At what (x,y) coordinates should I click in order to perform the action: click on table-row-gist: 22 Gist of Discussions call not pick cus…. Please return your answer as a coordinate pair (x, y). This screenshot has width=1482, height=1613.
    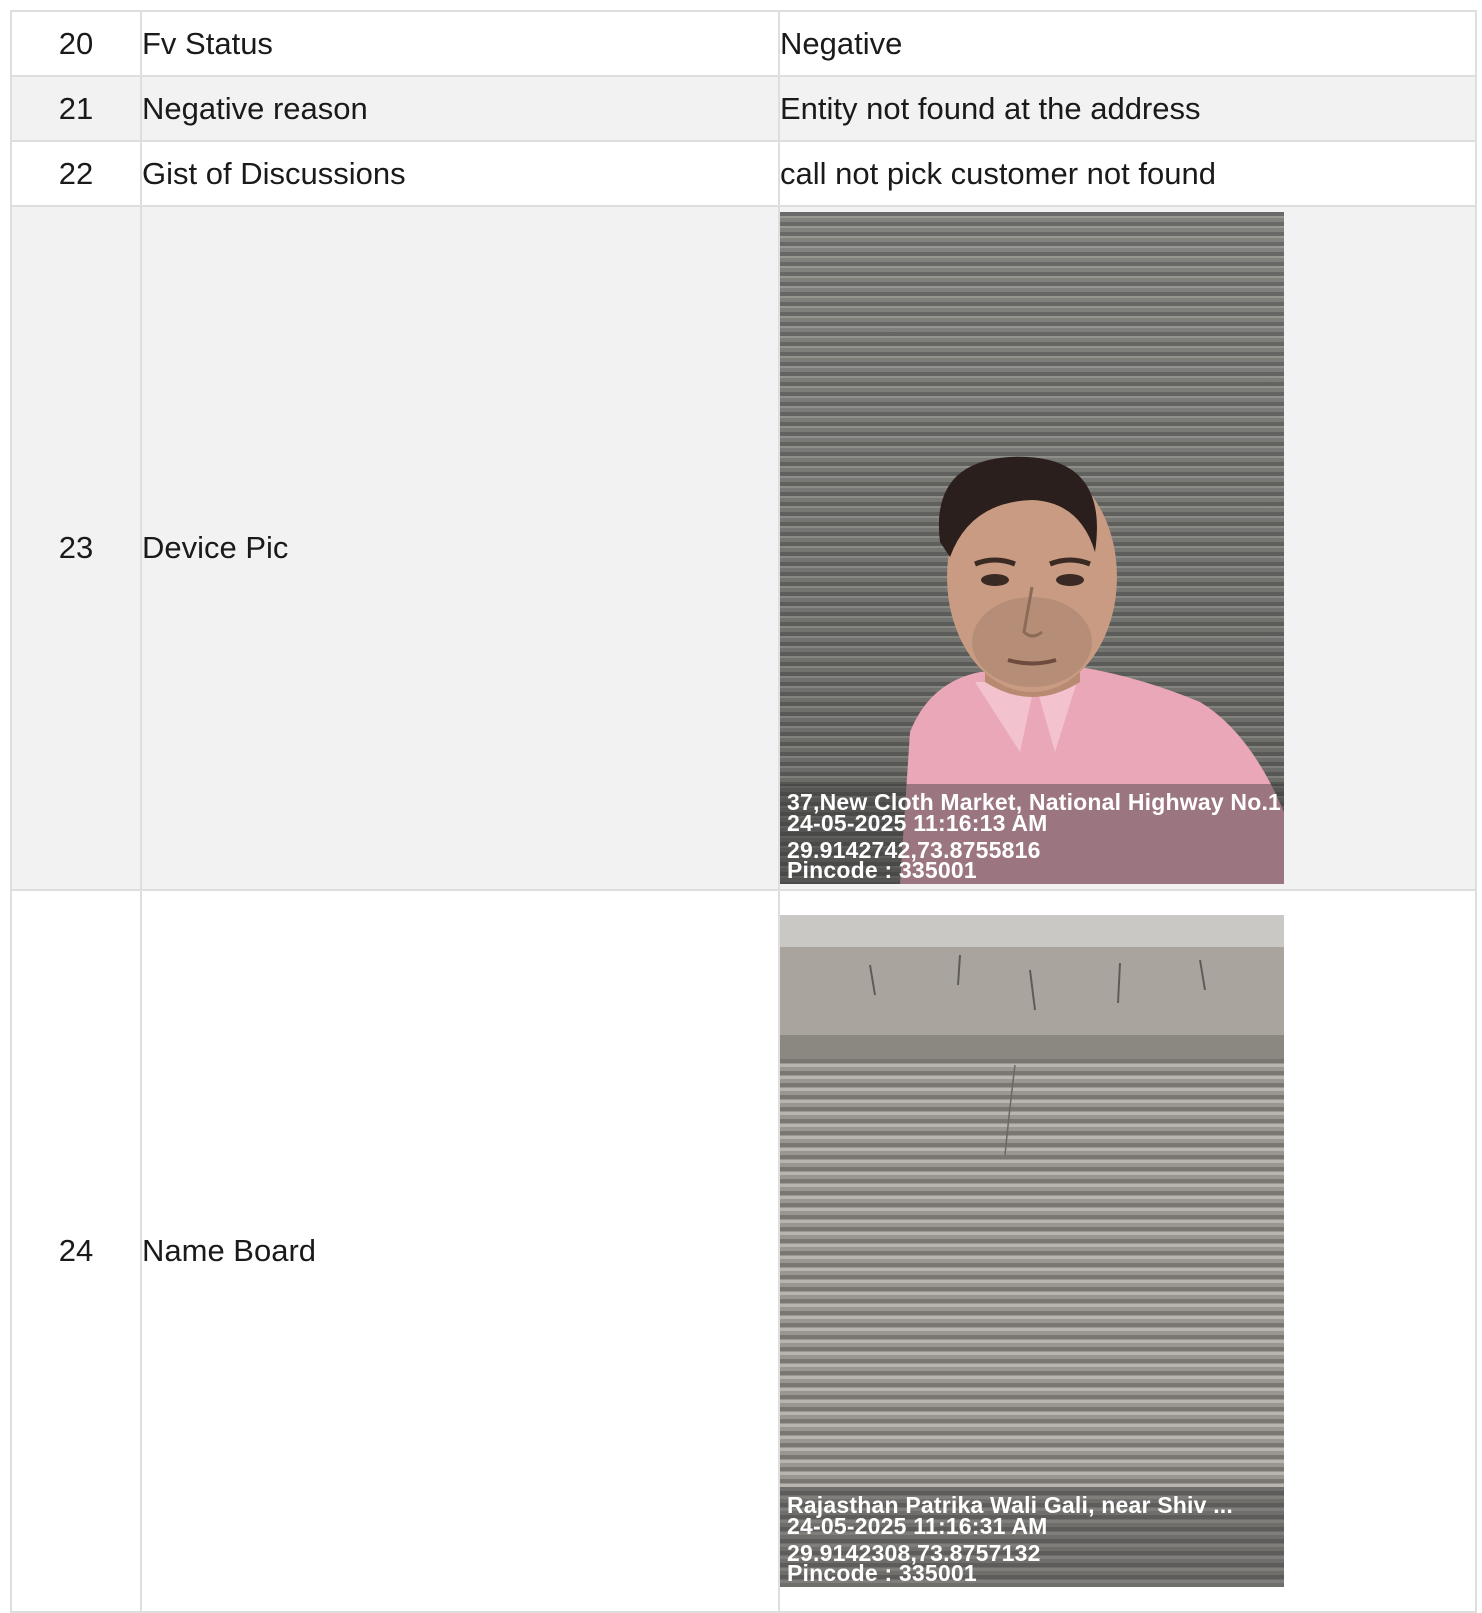
    Looking at the image, I should click on (743, 173).